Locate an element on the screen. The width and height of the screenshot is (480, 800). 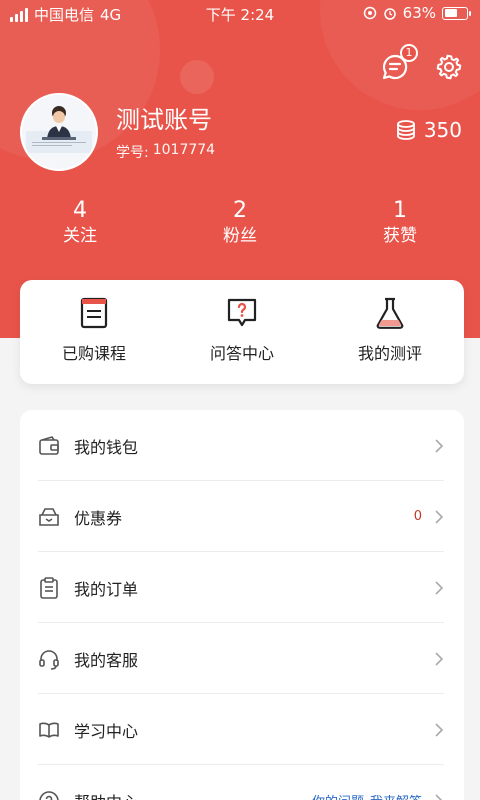
battery-level is located at coordinates (451, 13).